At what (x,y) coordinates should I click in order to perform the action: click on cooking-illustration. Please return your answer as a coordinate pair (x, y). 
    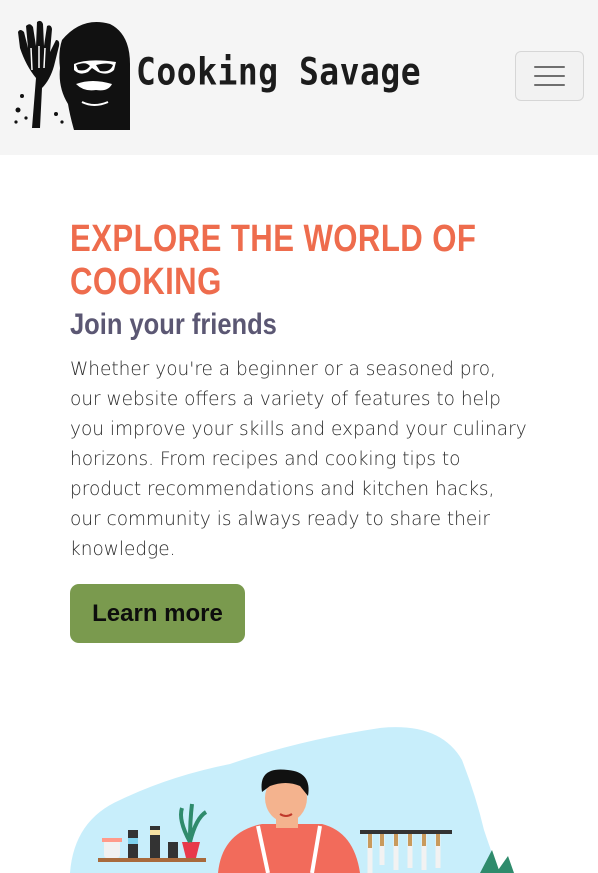
    Looking at the image, I should click on (292, 800).